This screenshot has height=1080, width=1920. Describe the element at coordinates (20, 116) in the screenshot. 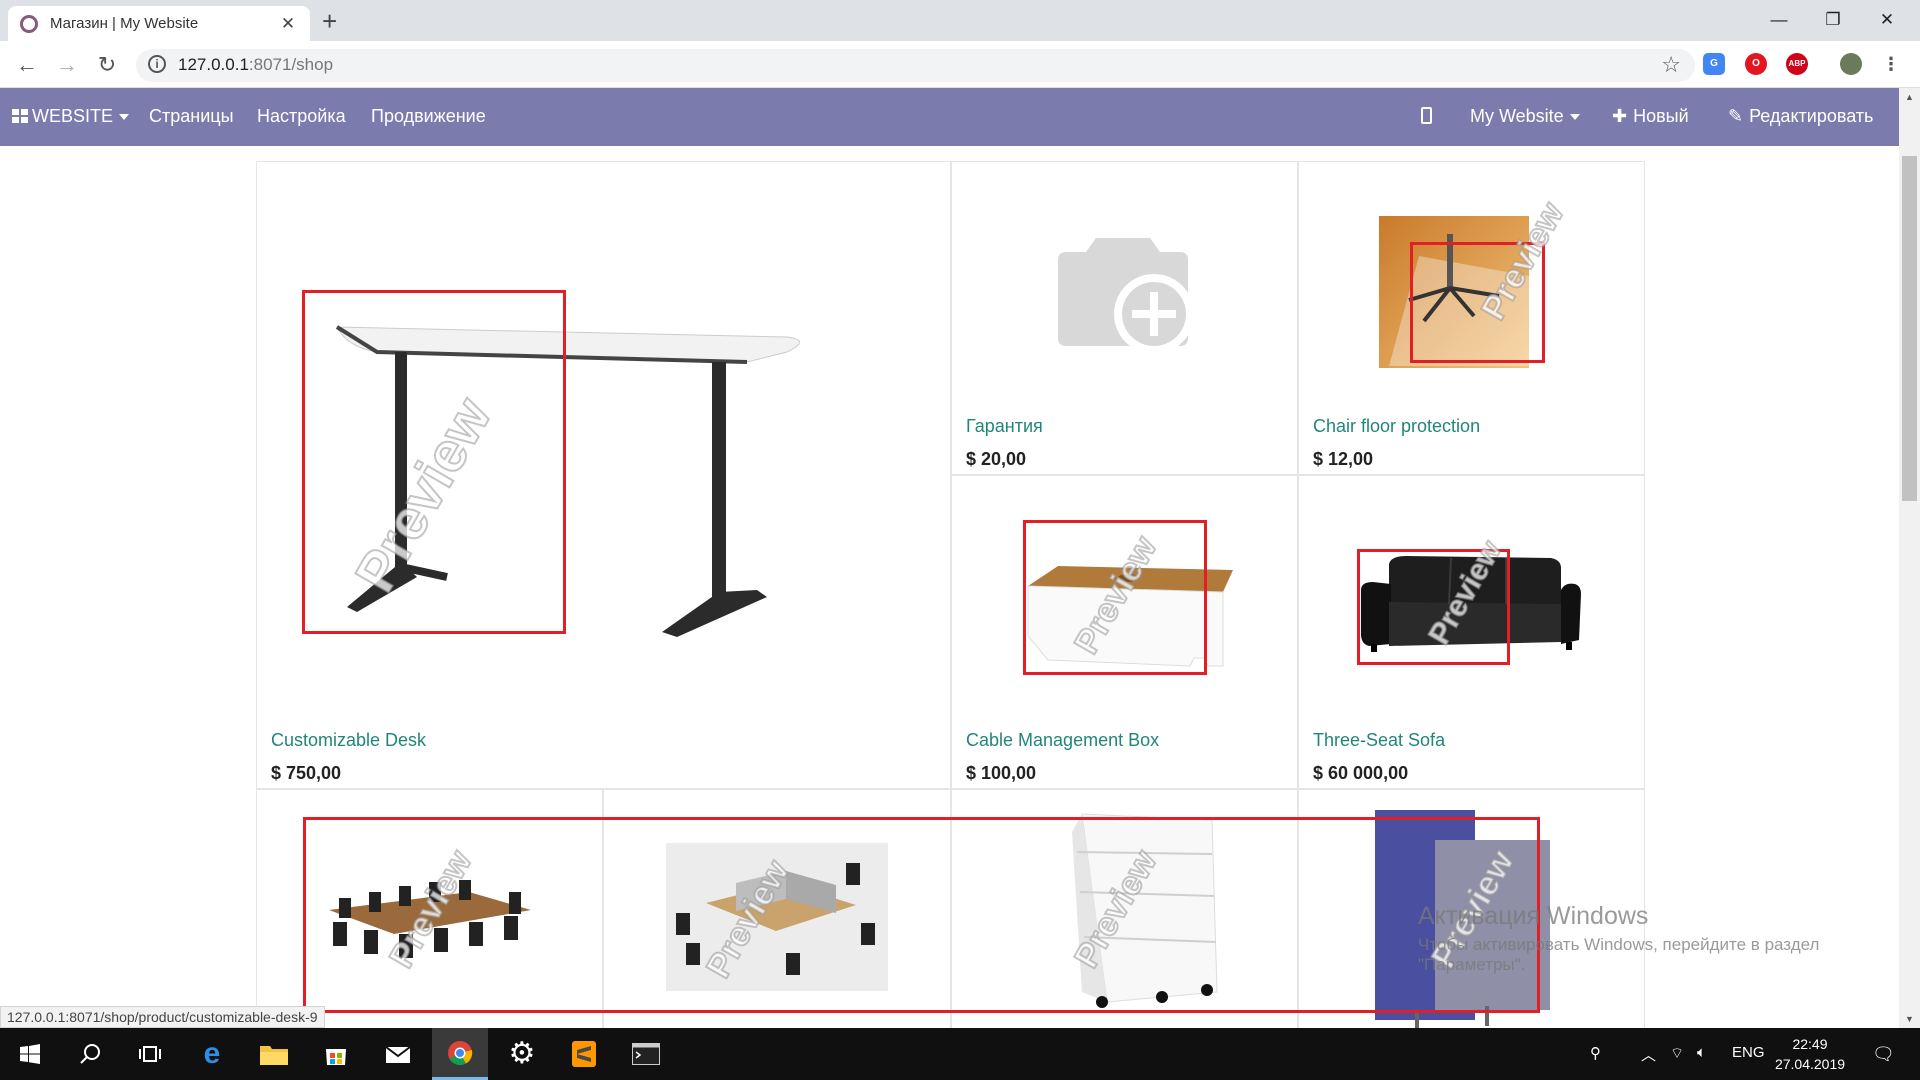

I see `apps-grid-icon` at that location.